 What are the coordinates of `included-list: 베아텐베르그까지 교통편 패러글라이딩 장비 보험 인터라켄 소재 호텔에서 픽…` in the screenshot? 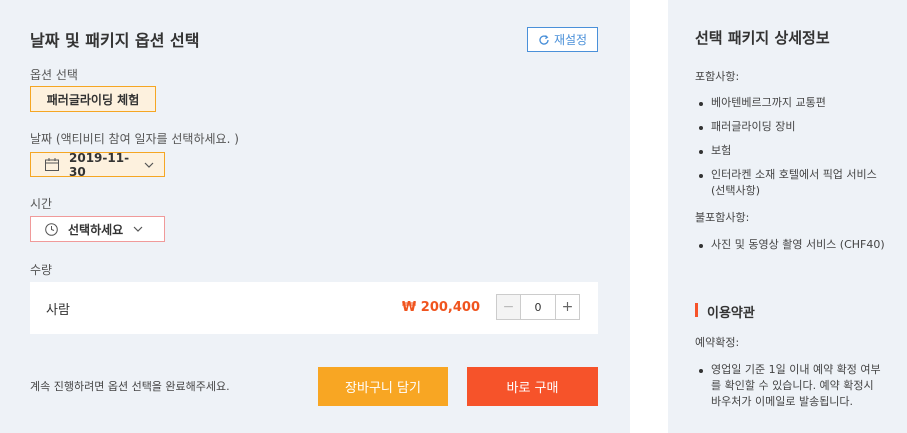 It's located at (790, 151).